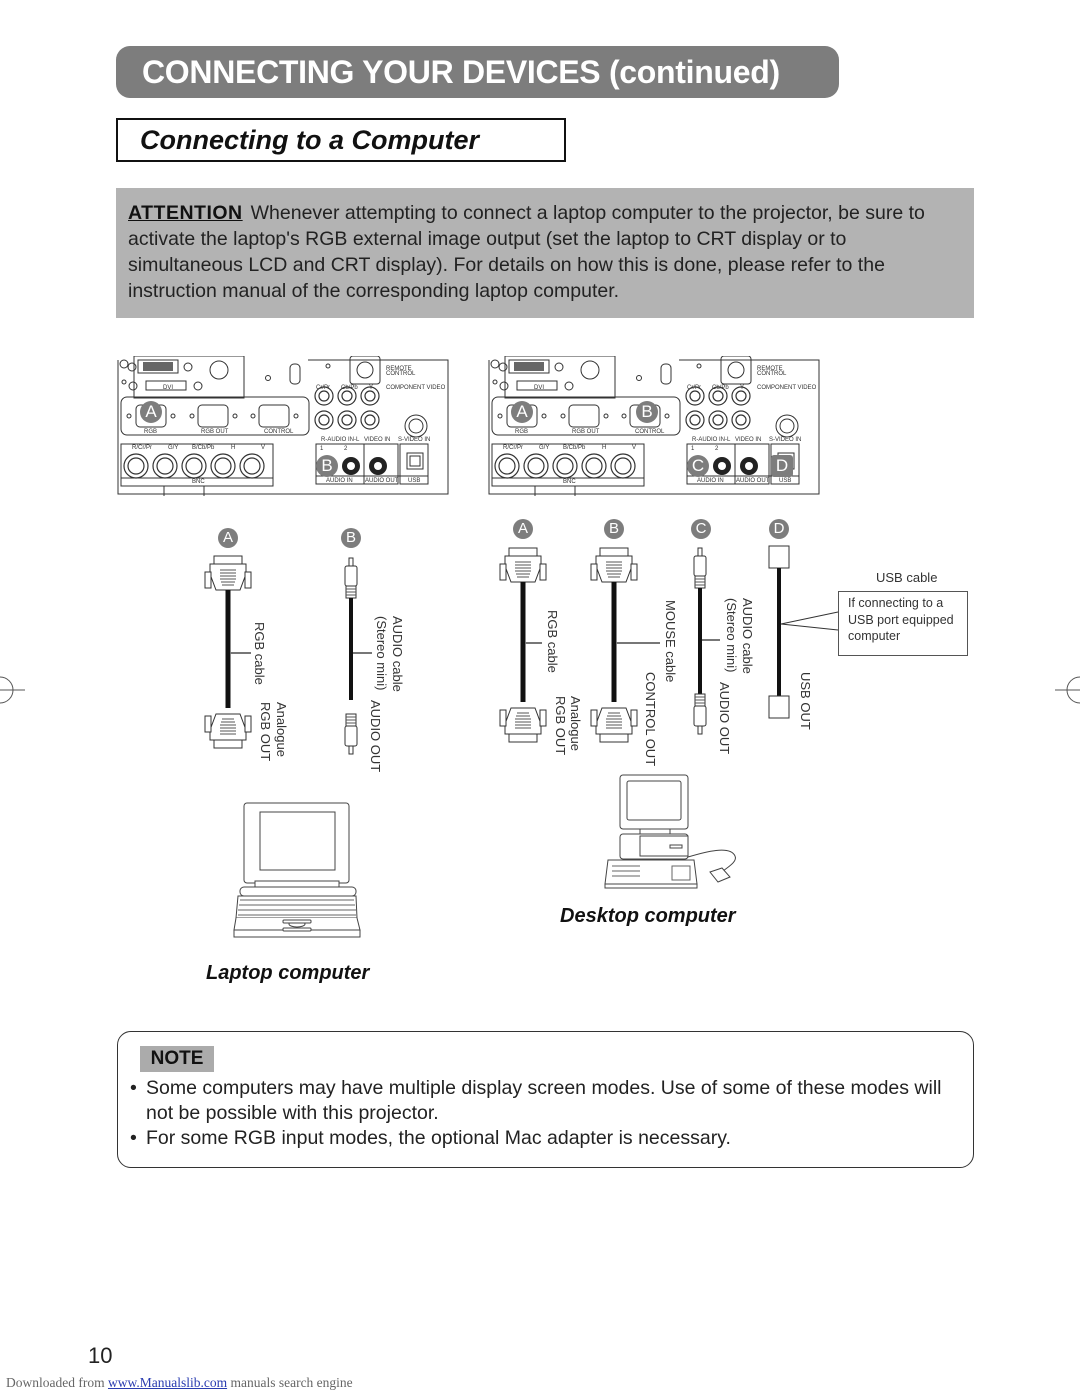 Image resolution: width=1080 pixels, height=1397 pixels. I want to click on cable-badge-a-desktop: A, so click(523, 529).